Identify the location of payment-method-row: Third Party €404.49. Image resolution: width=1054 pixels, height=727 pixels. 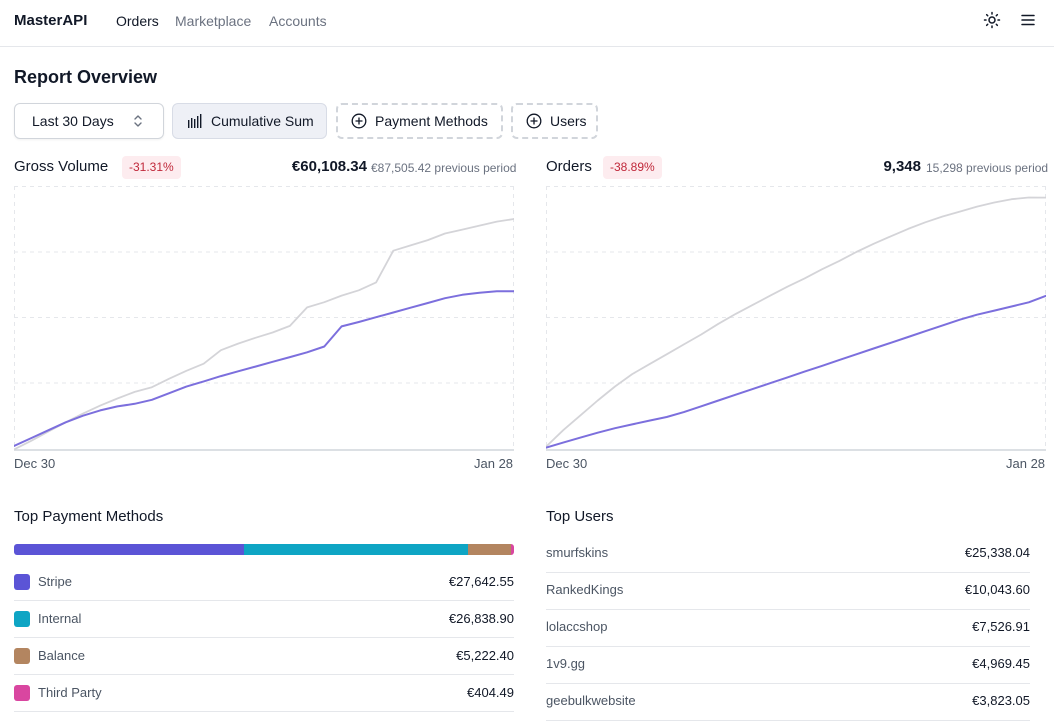
(264, 693).